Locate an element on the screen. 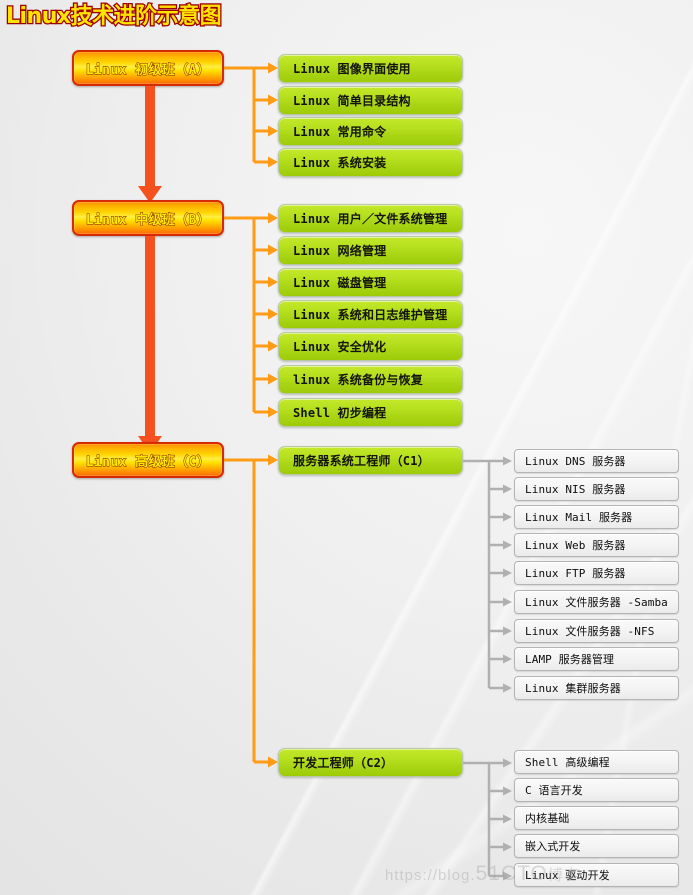  node-c1-child-7: Linux 文件服务器 -NFS is located at coordinates (596, 631).